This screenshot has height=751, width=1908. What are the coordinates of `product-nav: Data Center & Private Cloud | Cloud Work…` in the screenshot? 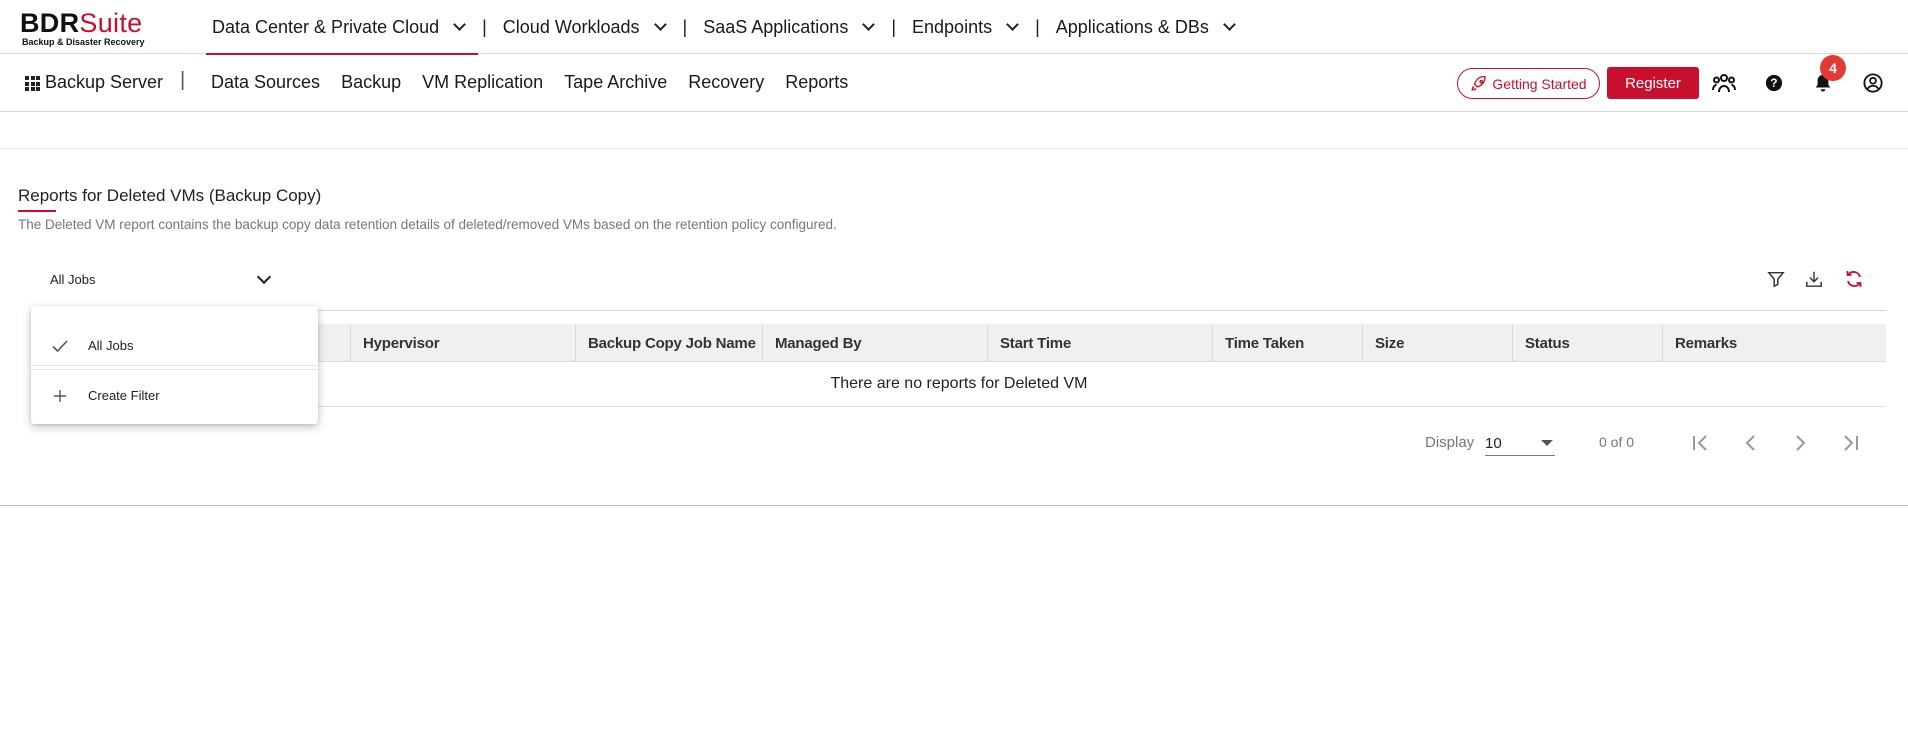 It's located at (727, 27).